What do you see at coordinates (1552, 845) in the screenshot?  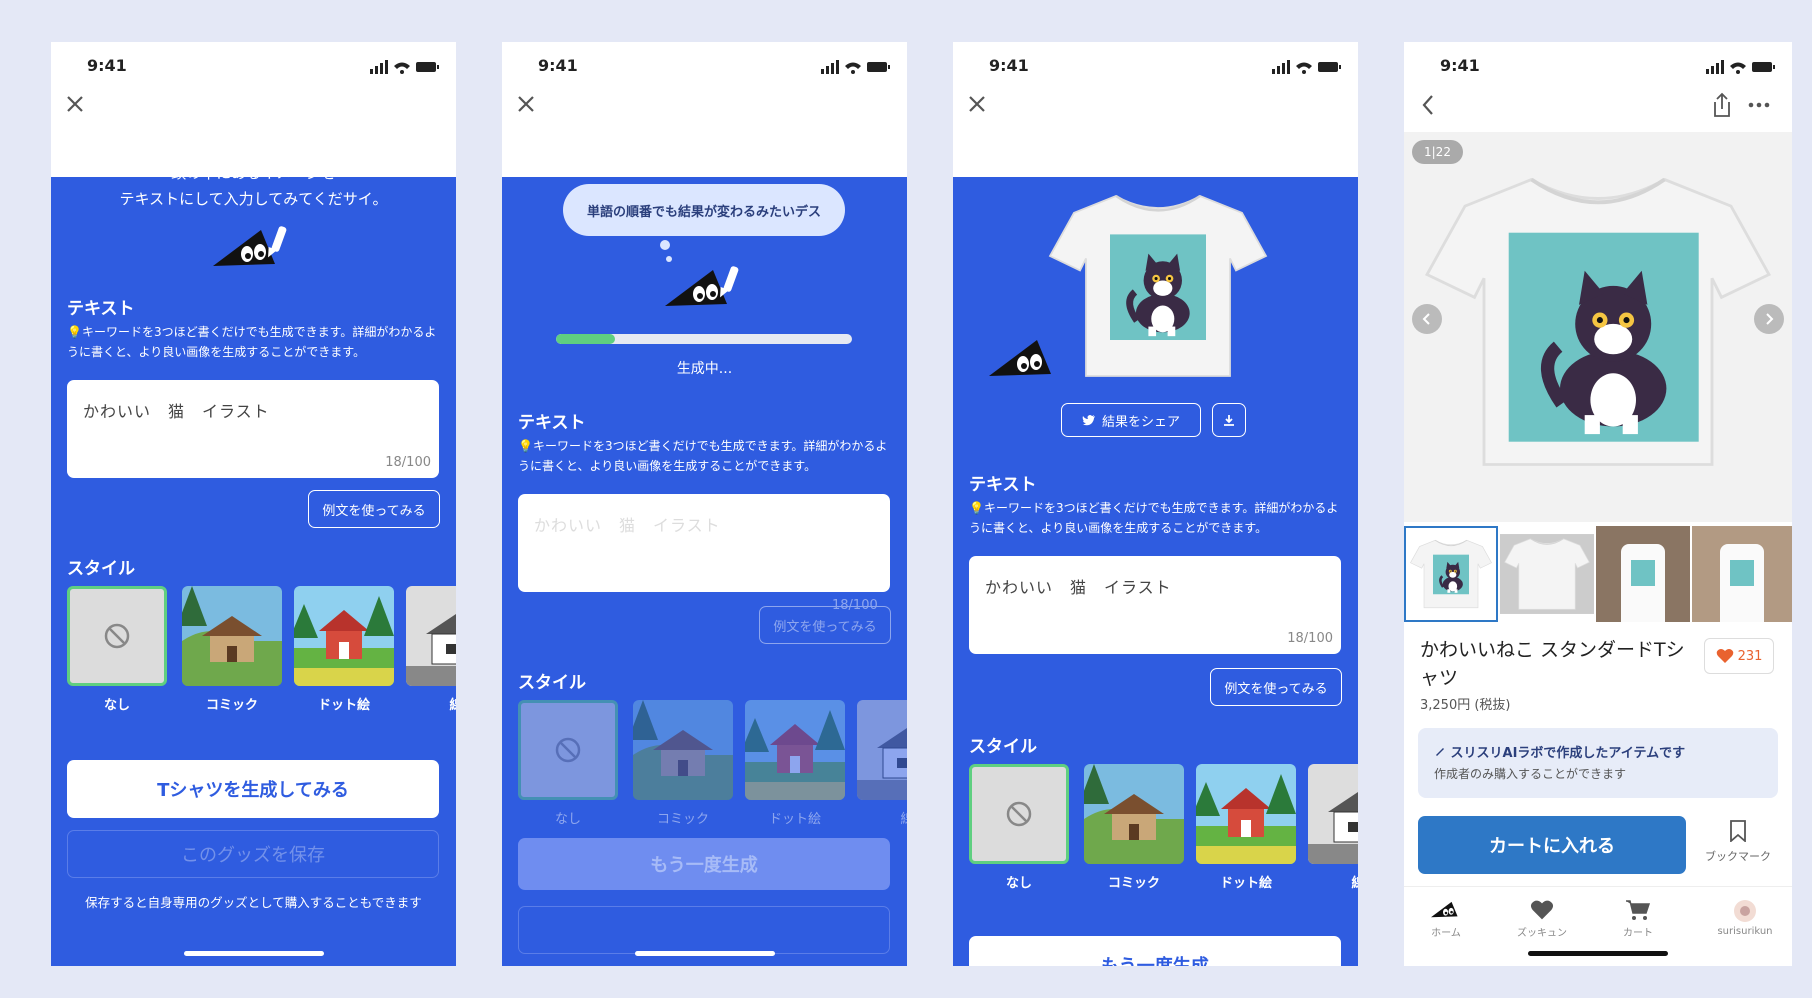 I see `add-to-cart-button: カートに入れる` at bounding box center [1552, 845].